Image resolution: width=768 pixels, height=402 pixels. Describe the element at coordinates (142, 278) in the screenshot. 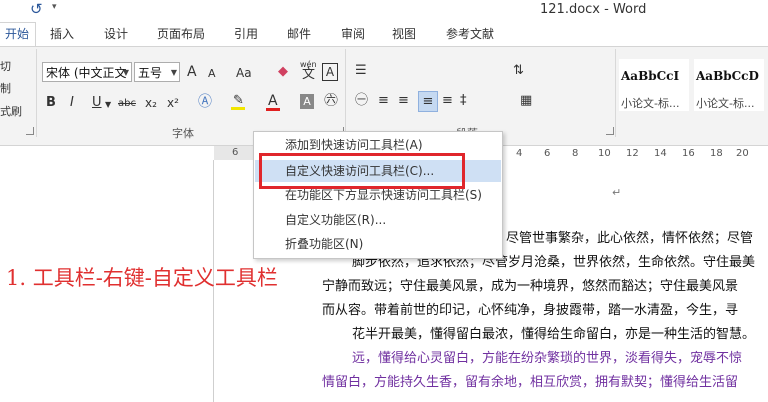

I see `annotation-caption: 1. 工具栏-右键-自定义工具栏` at that location.